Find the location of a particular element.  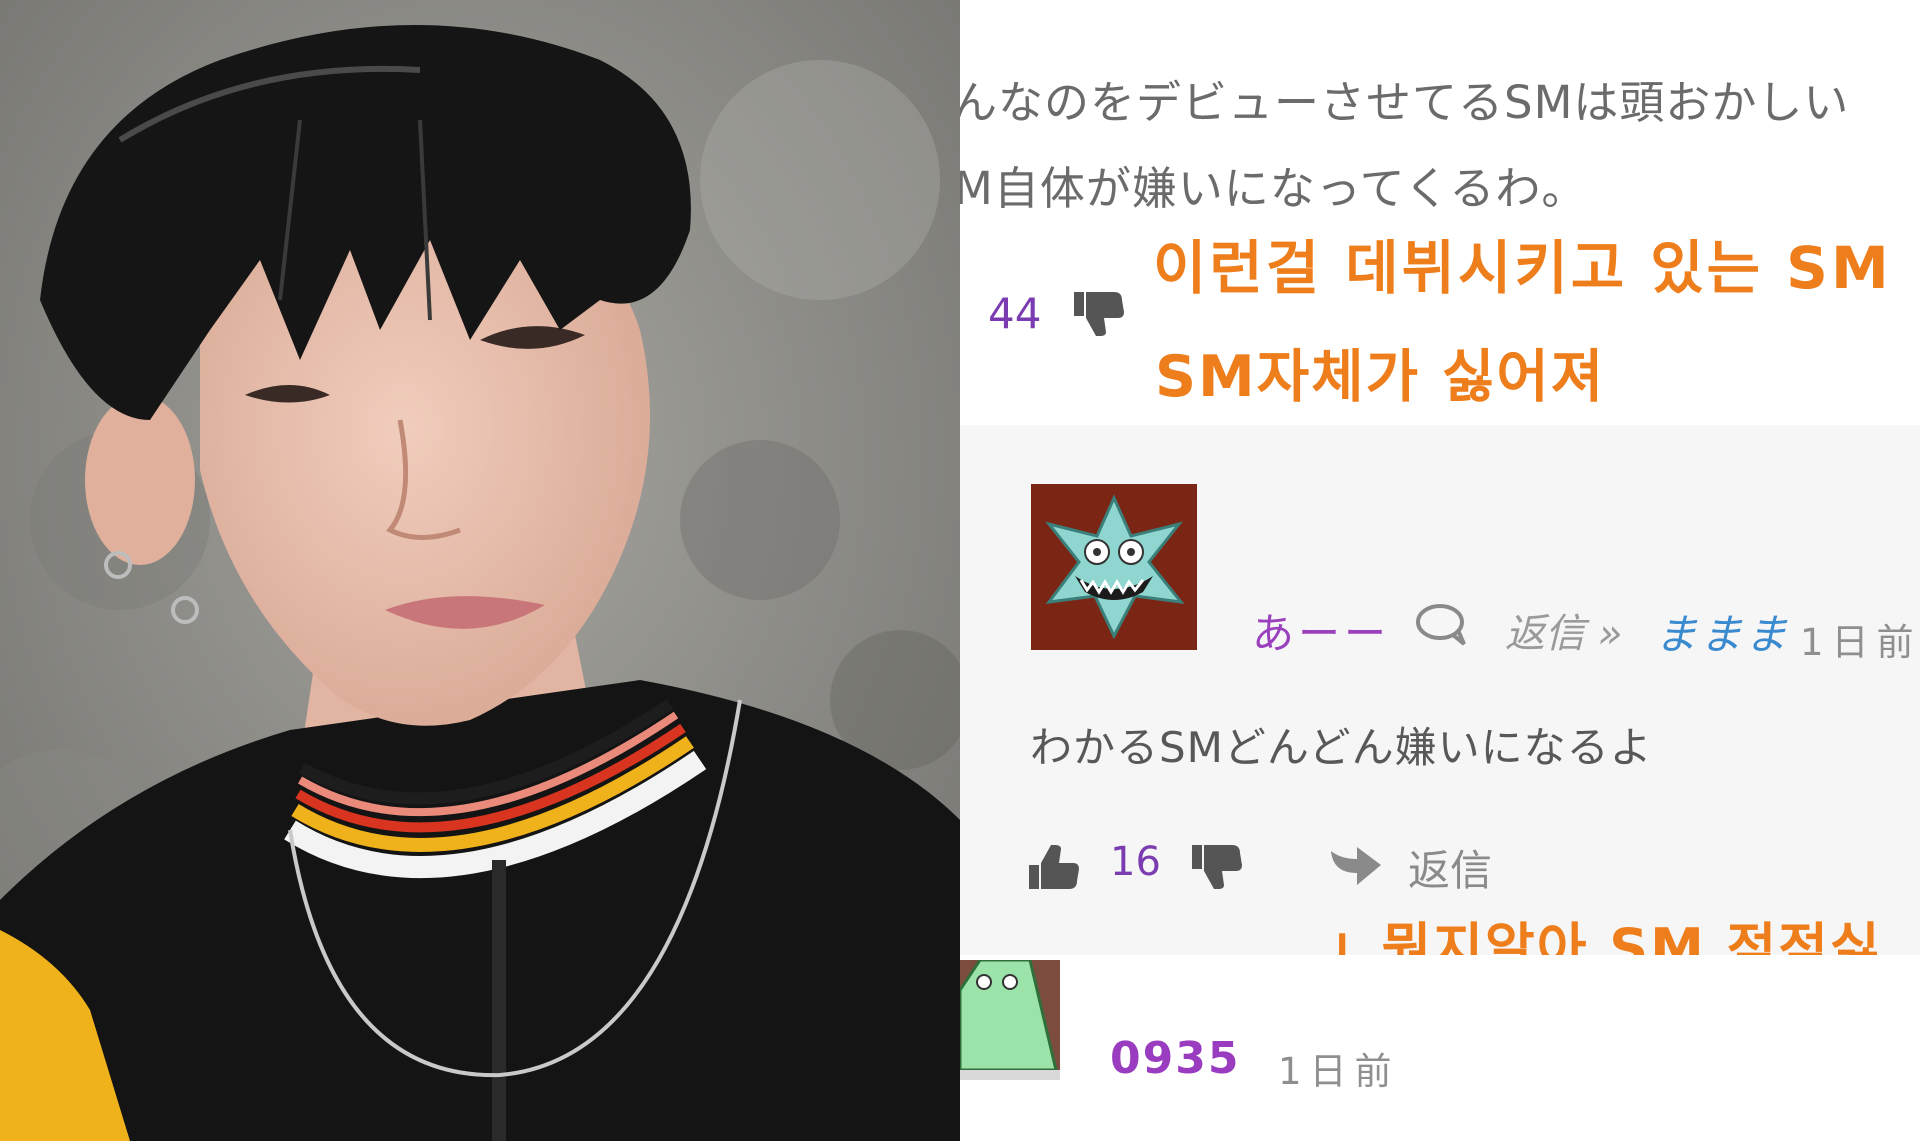

like-icon is located at coordinates (1055, 867).